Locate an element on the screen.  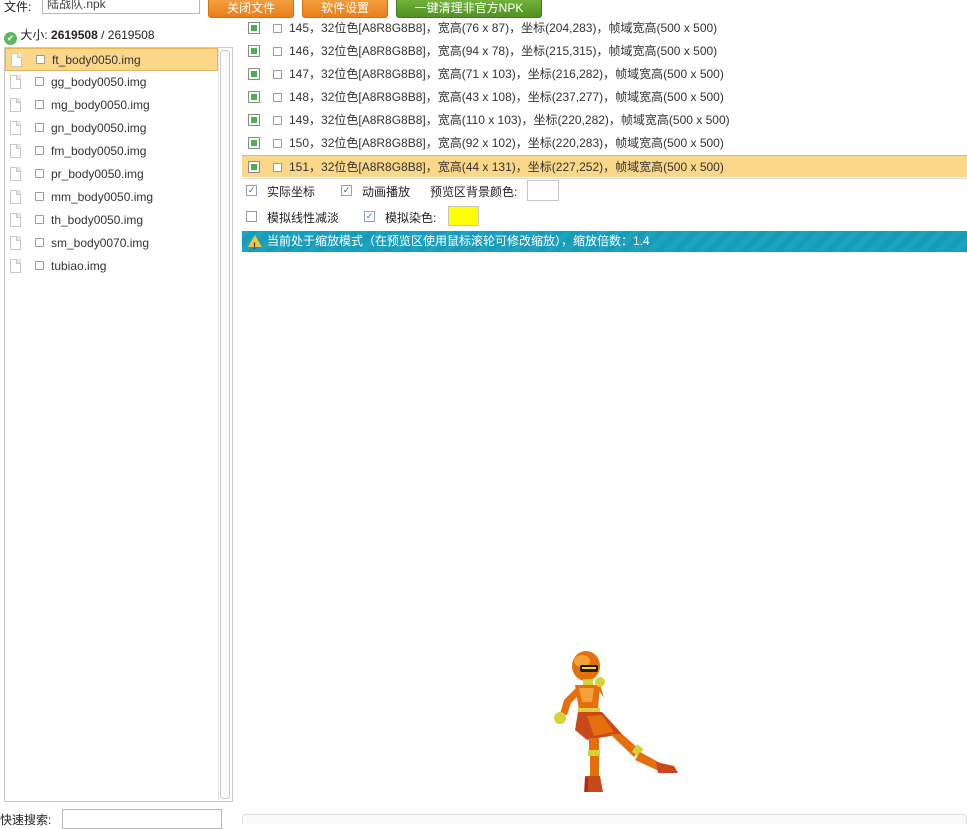
img-list-item: ft_body0050.img is located at coordinates (111, 59).